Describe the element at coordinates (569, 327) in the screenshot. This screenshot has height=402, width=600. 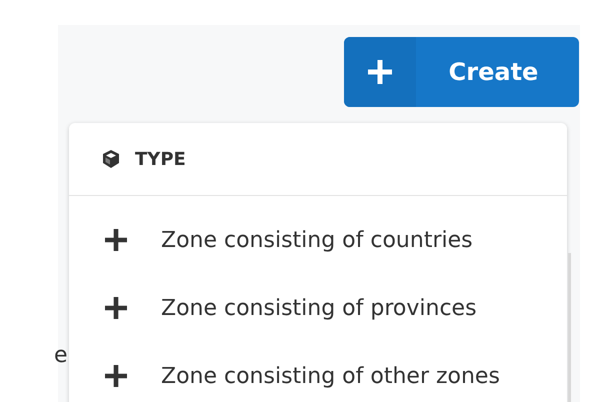
I see `scrollbar` at that location.